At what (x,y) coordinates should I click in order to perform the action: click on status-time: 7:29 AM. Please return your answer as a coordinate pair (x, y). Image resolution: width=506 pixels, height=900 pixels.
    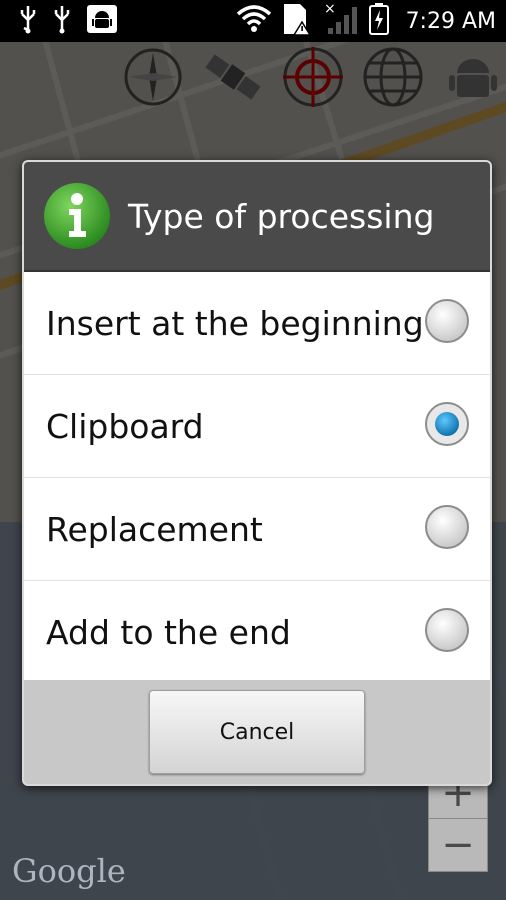
    Looking at the image, I should click on (450, 21).